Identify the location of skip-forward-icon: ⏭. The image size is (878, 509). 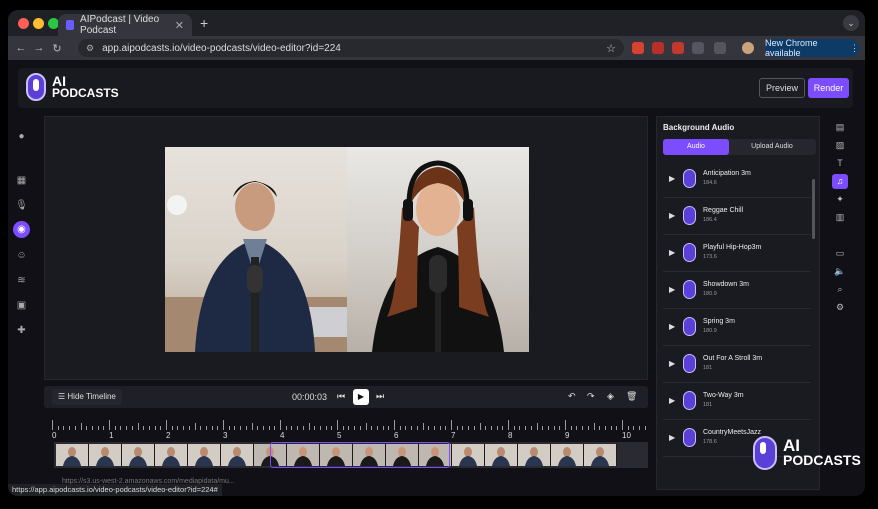
(380, 396).